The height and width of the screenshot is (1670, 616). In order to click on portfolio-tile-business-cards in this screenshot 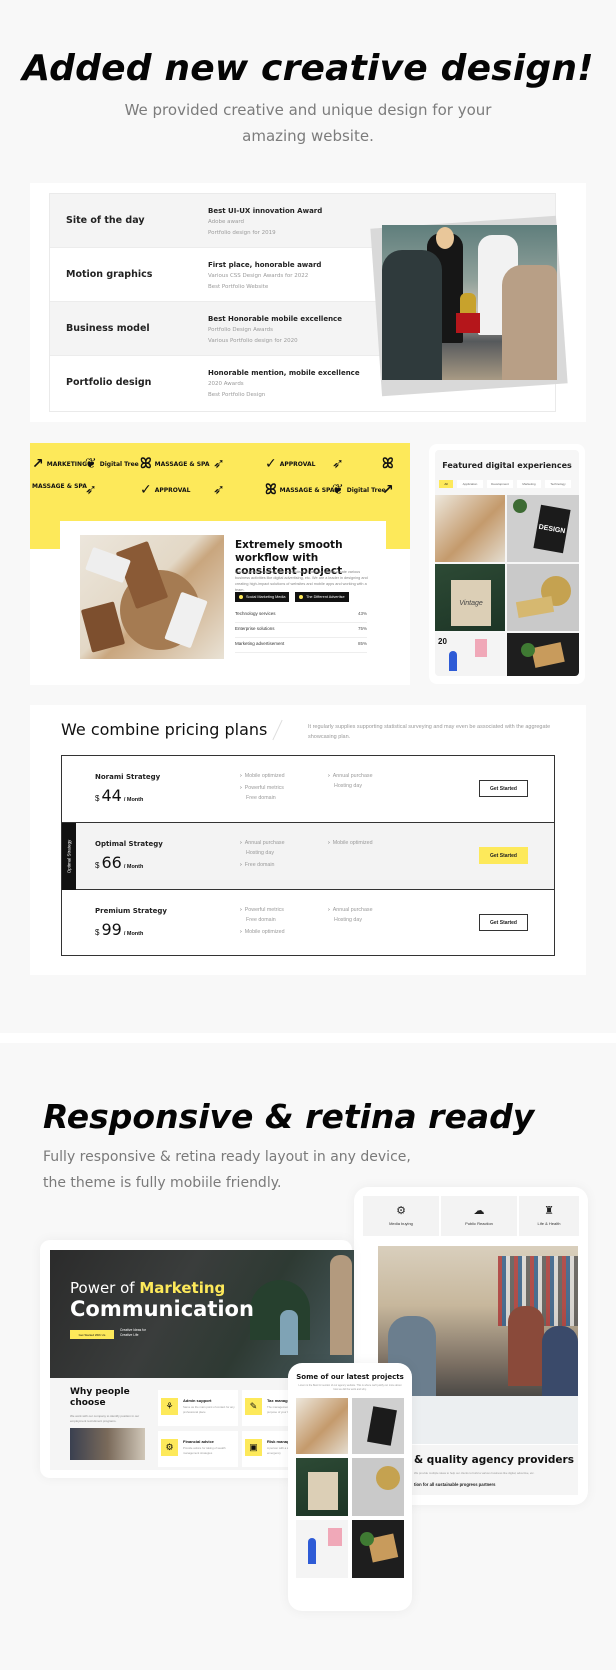, I will do `click(470, 528)`.